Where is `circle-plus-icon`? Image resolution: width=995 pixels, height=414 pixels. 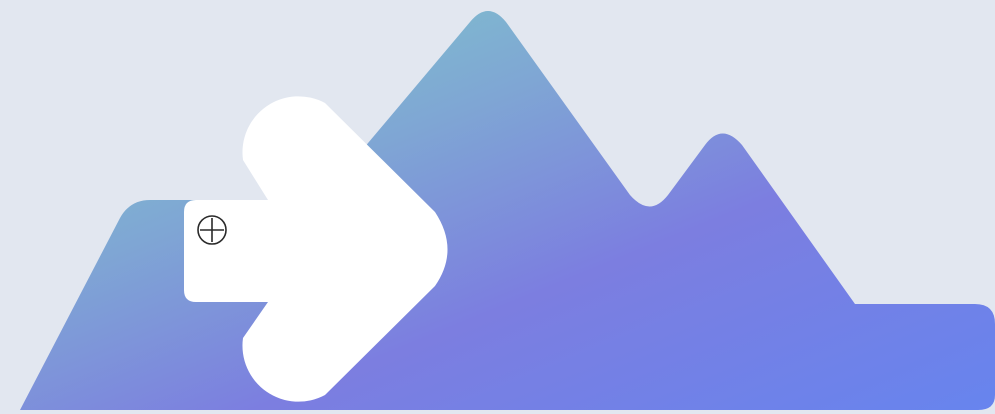 circle-plus-icon is located at coordinates (212, 230).